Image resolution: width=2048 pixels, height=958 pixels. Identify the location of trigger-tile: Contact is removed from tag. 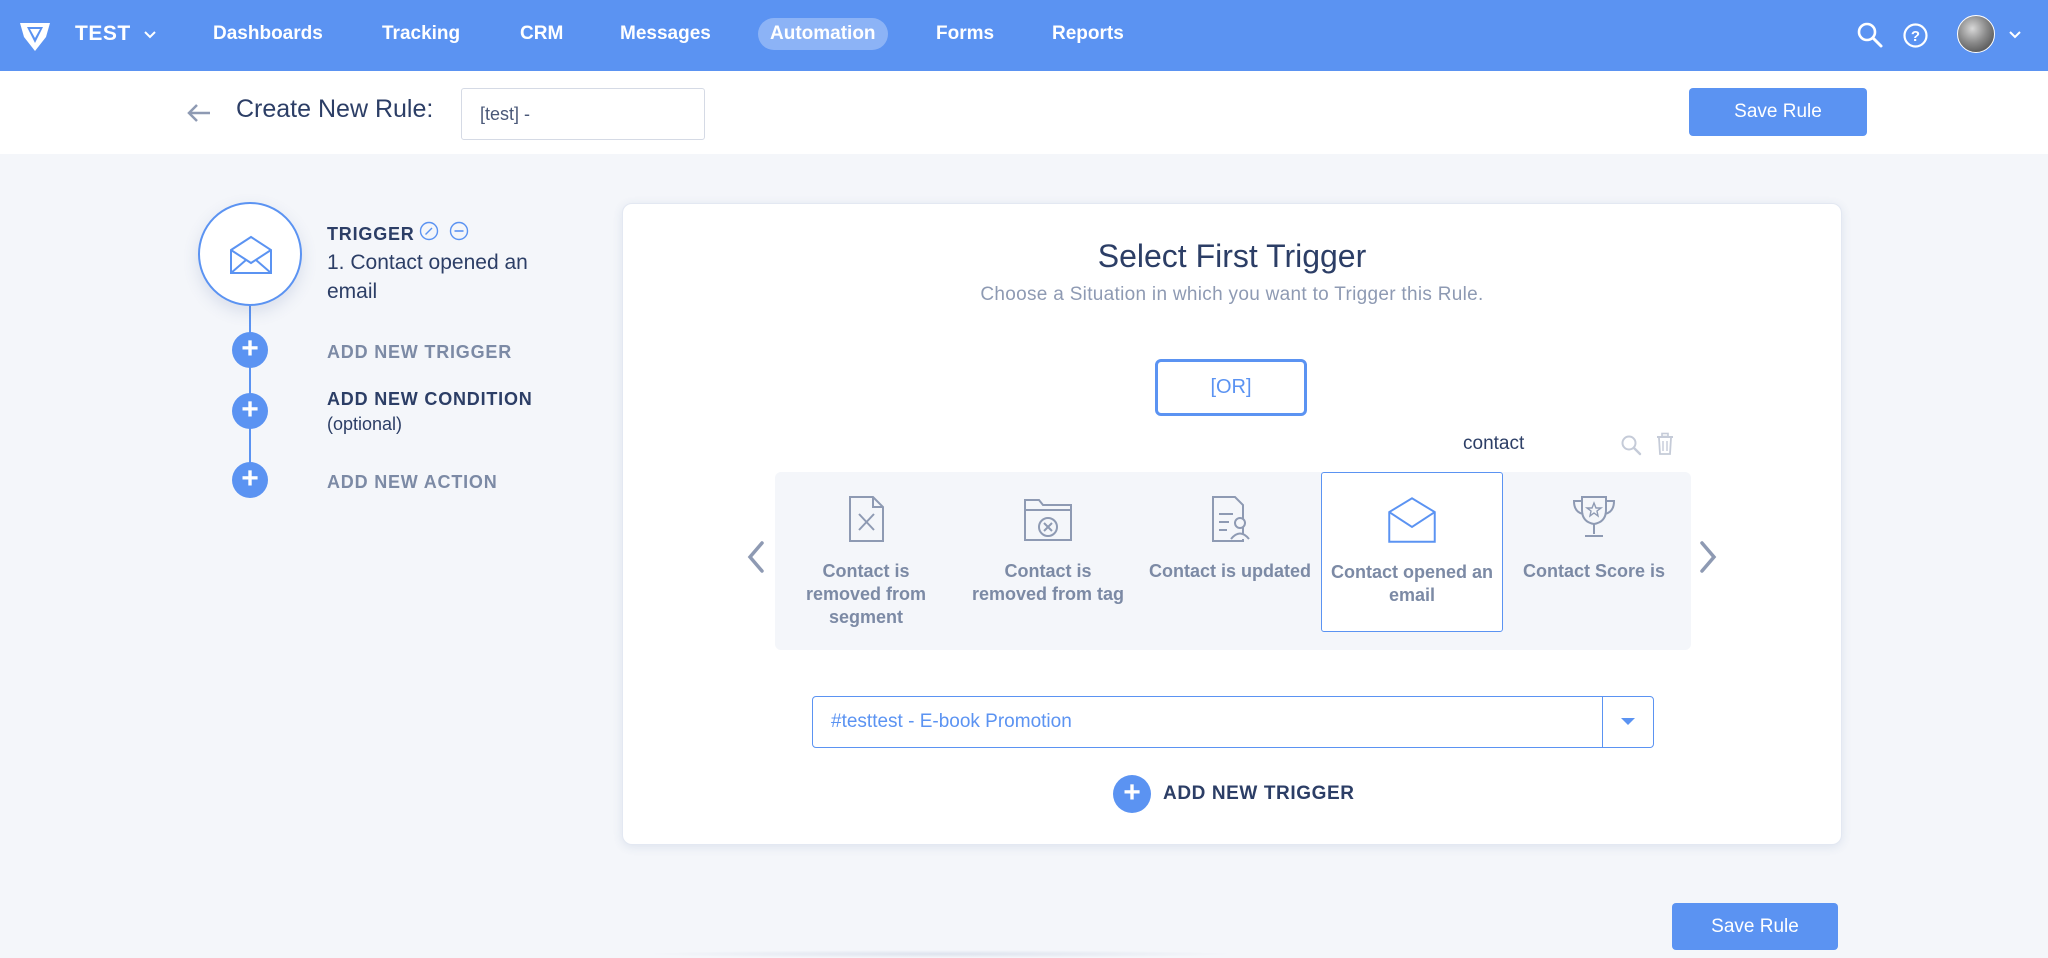
(1048, 552).